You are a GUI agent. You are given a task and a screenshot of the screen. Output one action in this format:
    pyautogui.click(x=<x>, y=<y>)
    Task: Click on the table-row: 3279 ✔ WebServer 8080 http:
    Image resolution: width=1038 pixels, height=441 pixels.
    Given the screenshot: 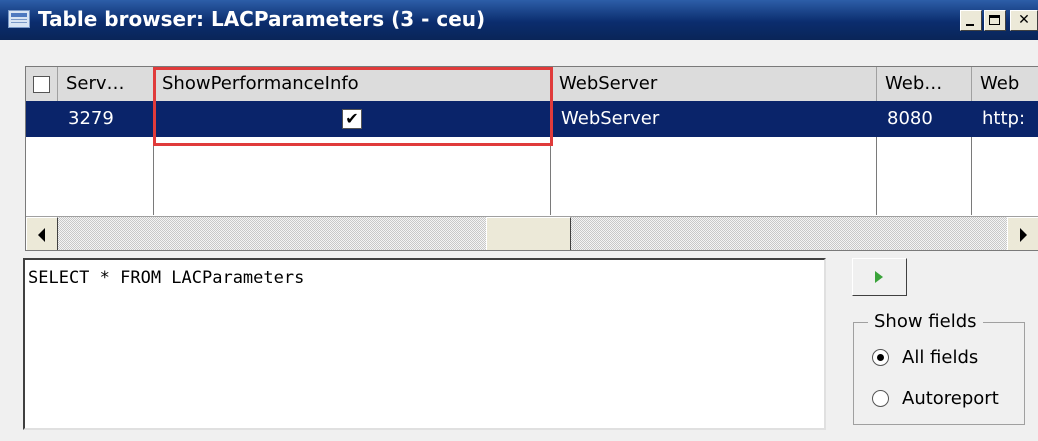 What is the action you would take?
    pyautogui.click(x=532, y=119)
    